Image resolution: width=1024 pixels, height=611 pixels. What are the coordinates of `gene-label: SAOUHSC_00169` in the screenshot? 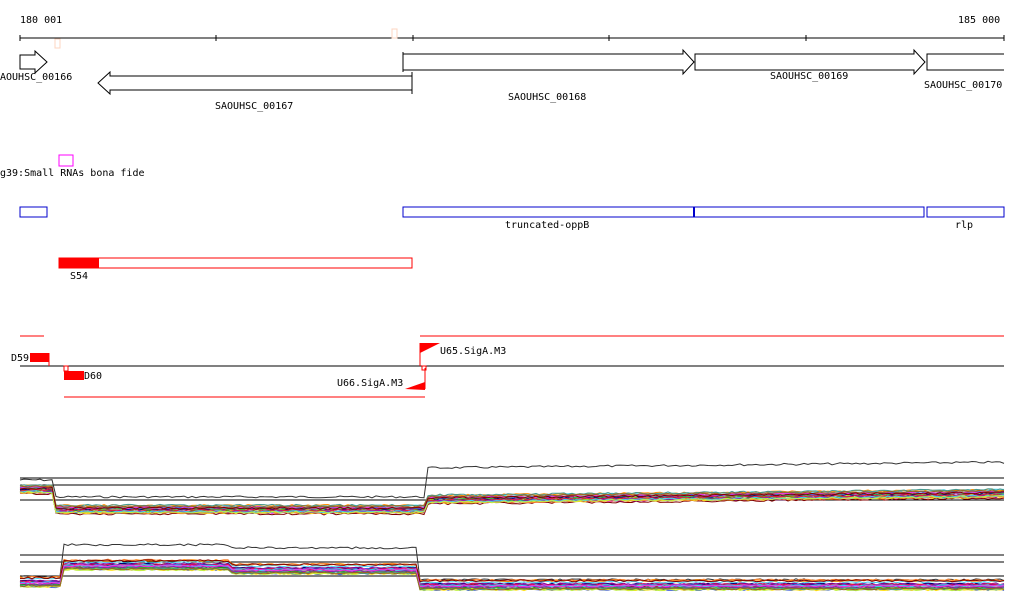 It's located at (809, 76).